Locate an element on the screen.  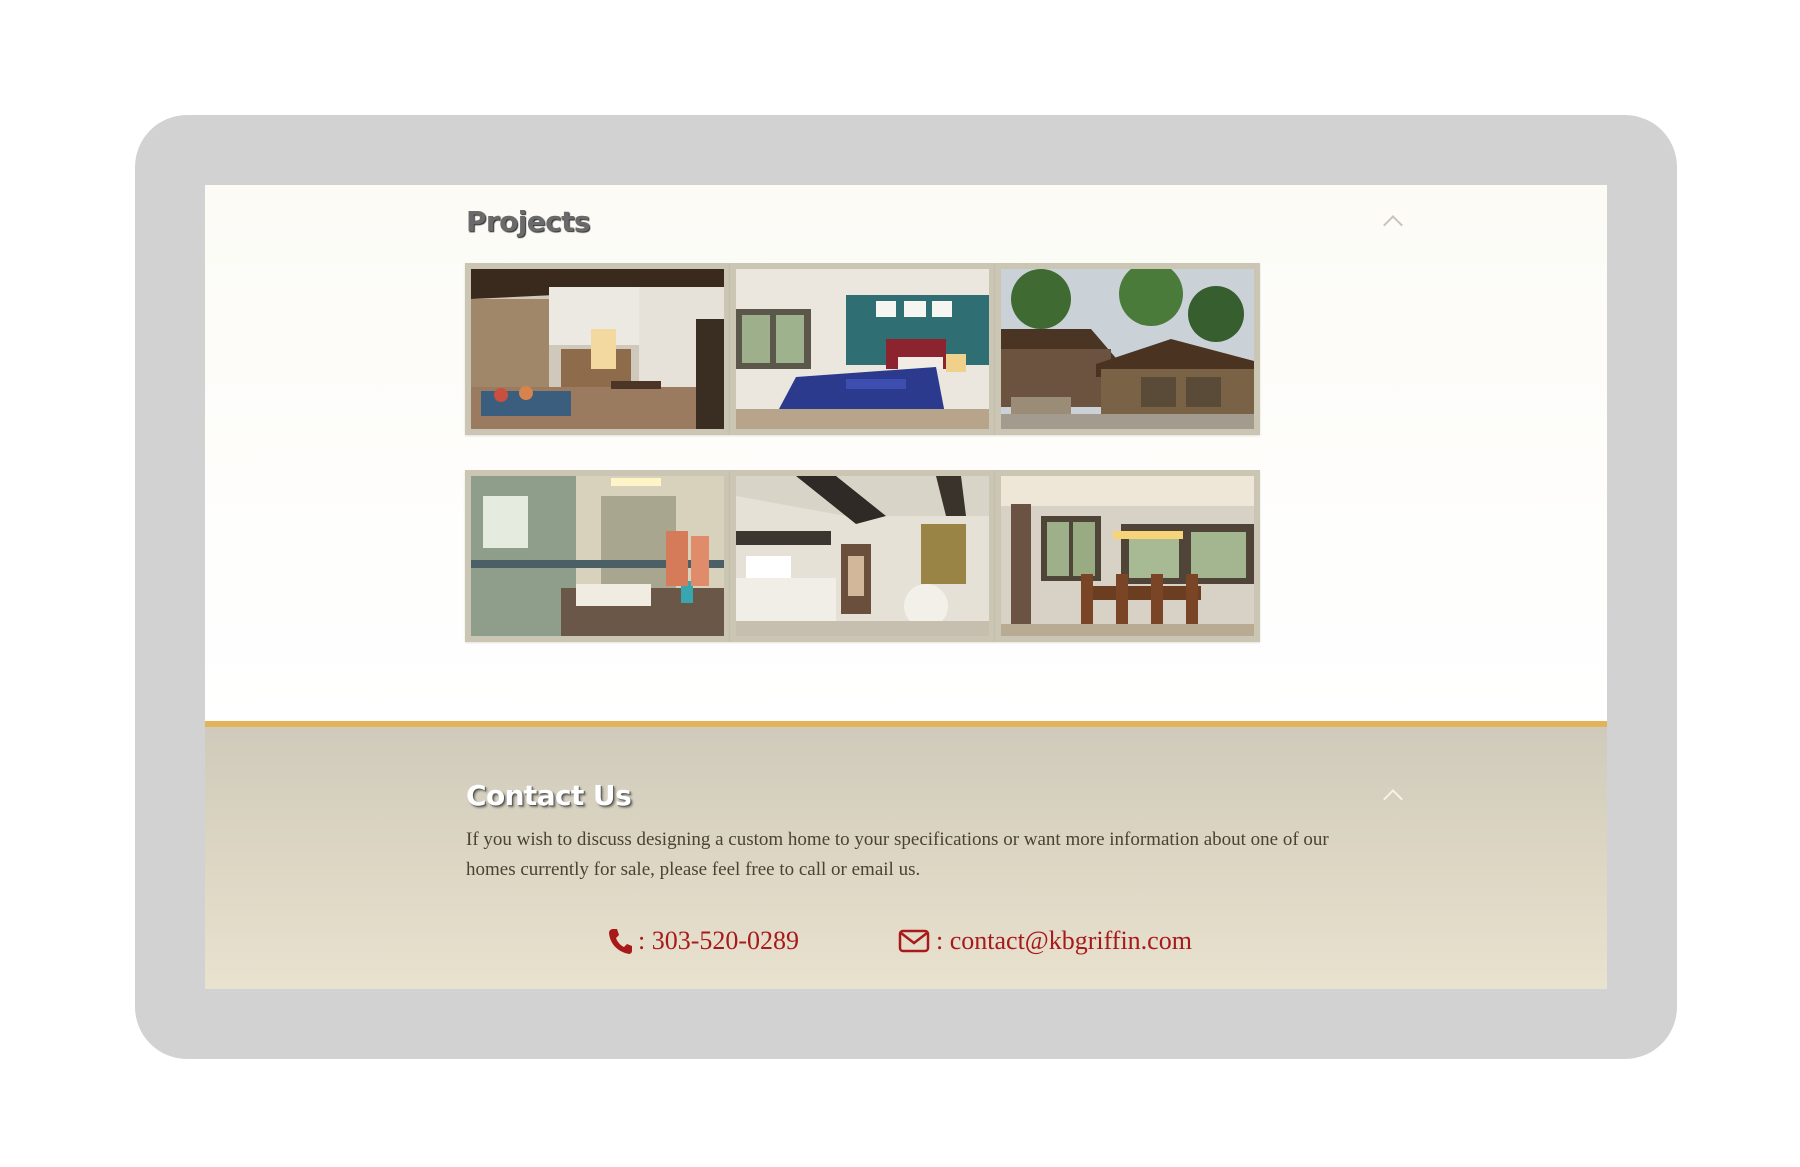
project-thumb-living-room is located at coordinates (597, 349).